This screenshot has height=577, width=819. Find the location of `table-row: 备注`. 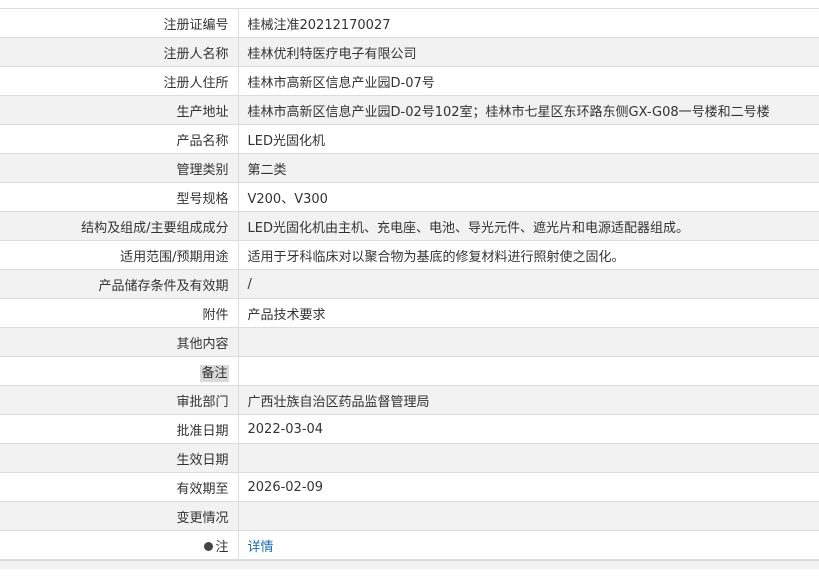

table-row: 备注 is located at coordinates (409, 371).